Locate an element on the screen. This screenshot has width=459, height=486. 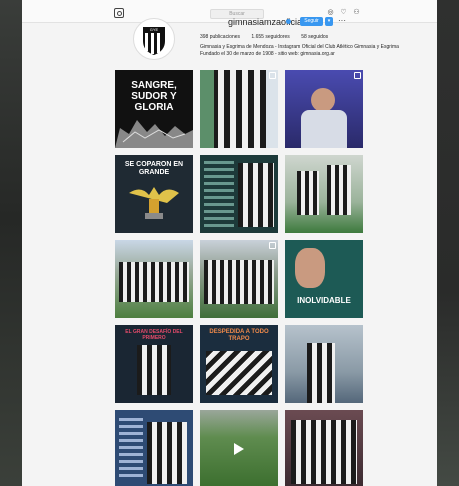
post-tile: SE COPARON EN GRANDE is located at coordinates (154, 194).